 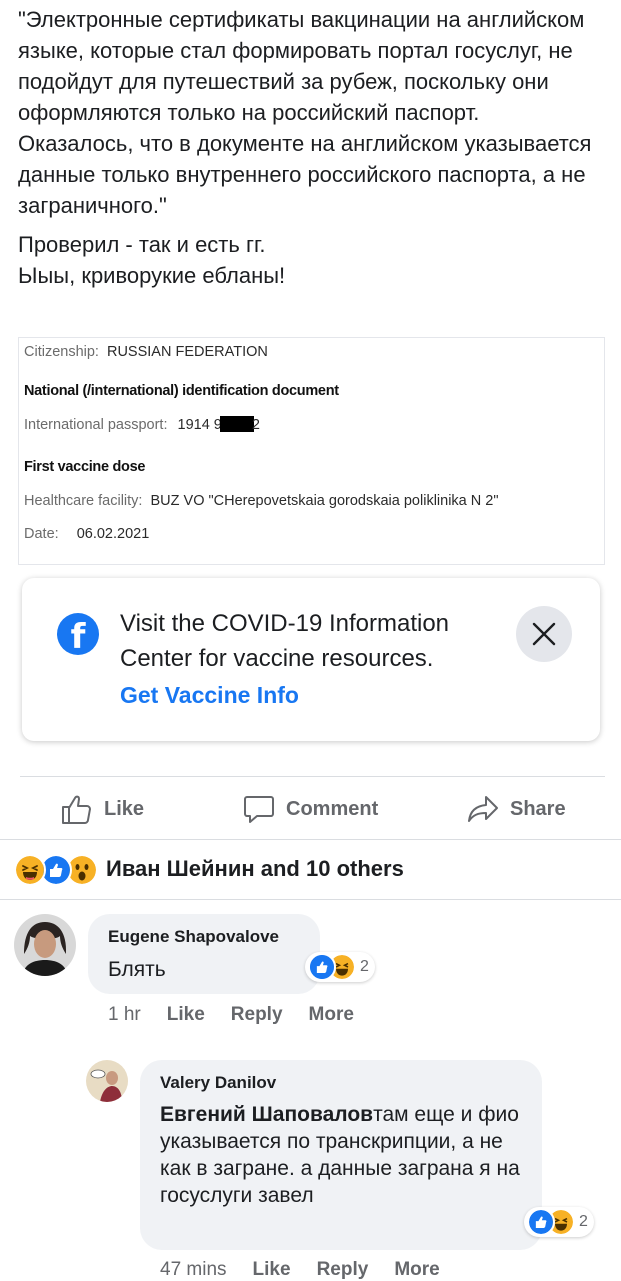 I want to click on comment-time: 47 mins, so click(x=193, y=1270).